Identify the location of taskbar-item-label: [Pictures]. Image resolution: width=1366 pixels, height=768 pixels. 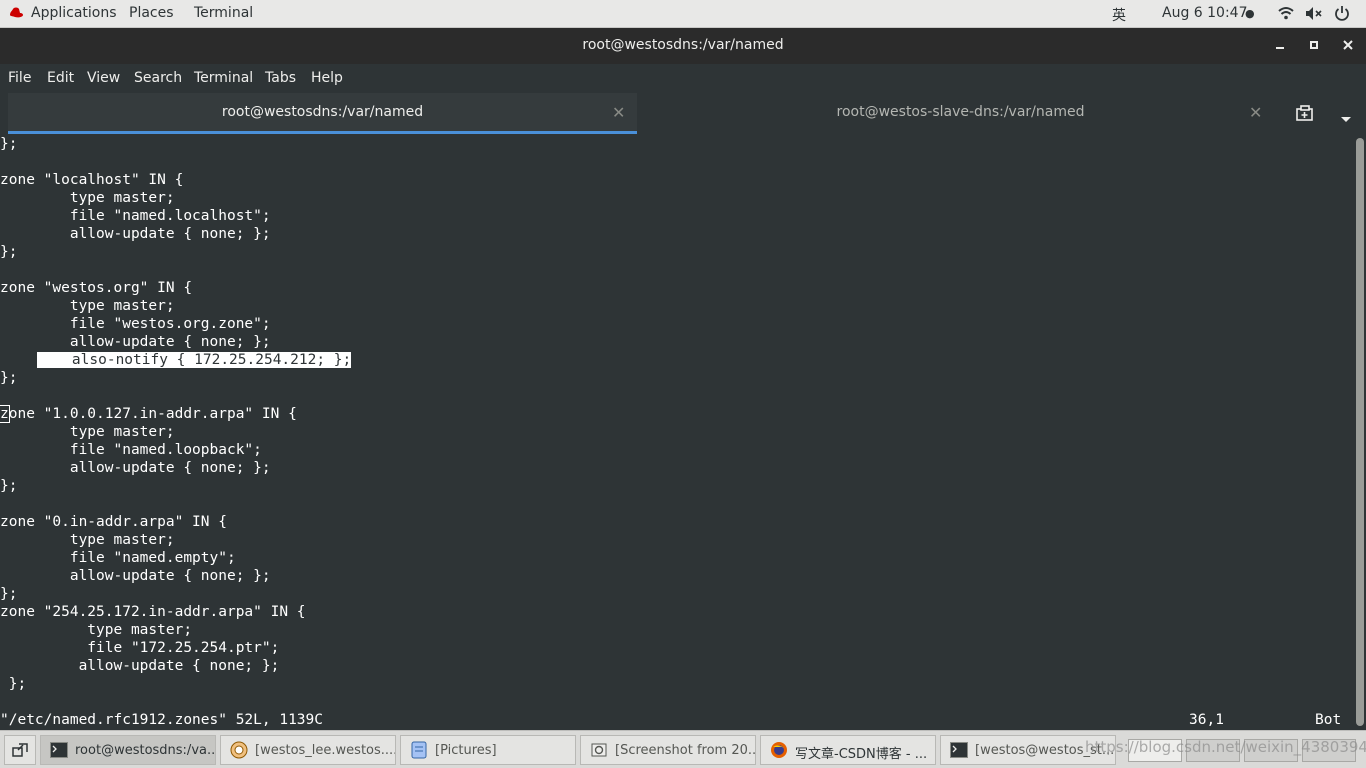
(466, 750).